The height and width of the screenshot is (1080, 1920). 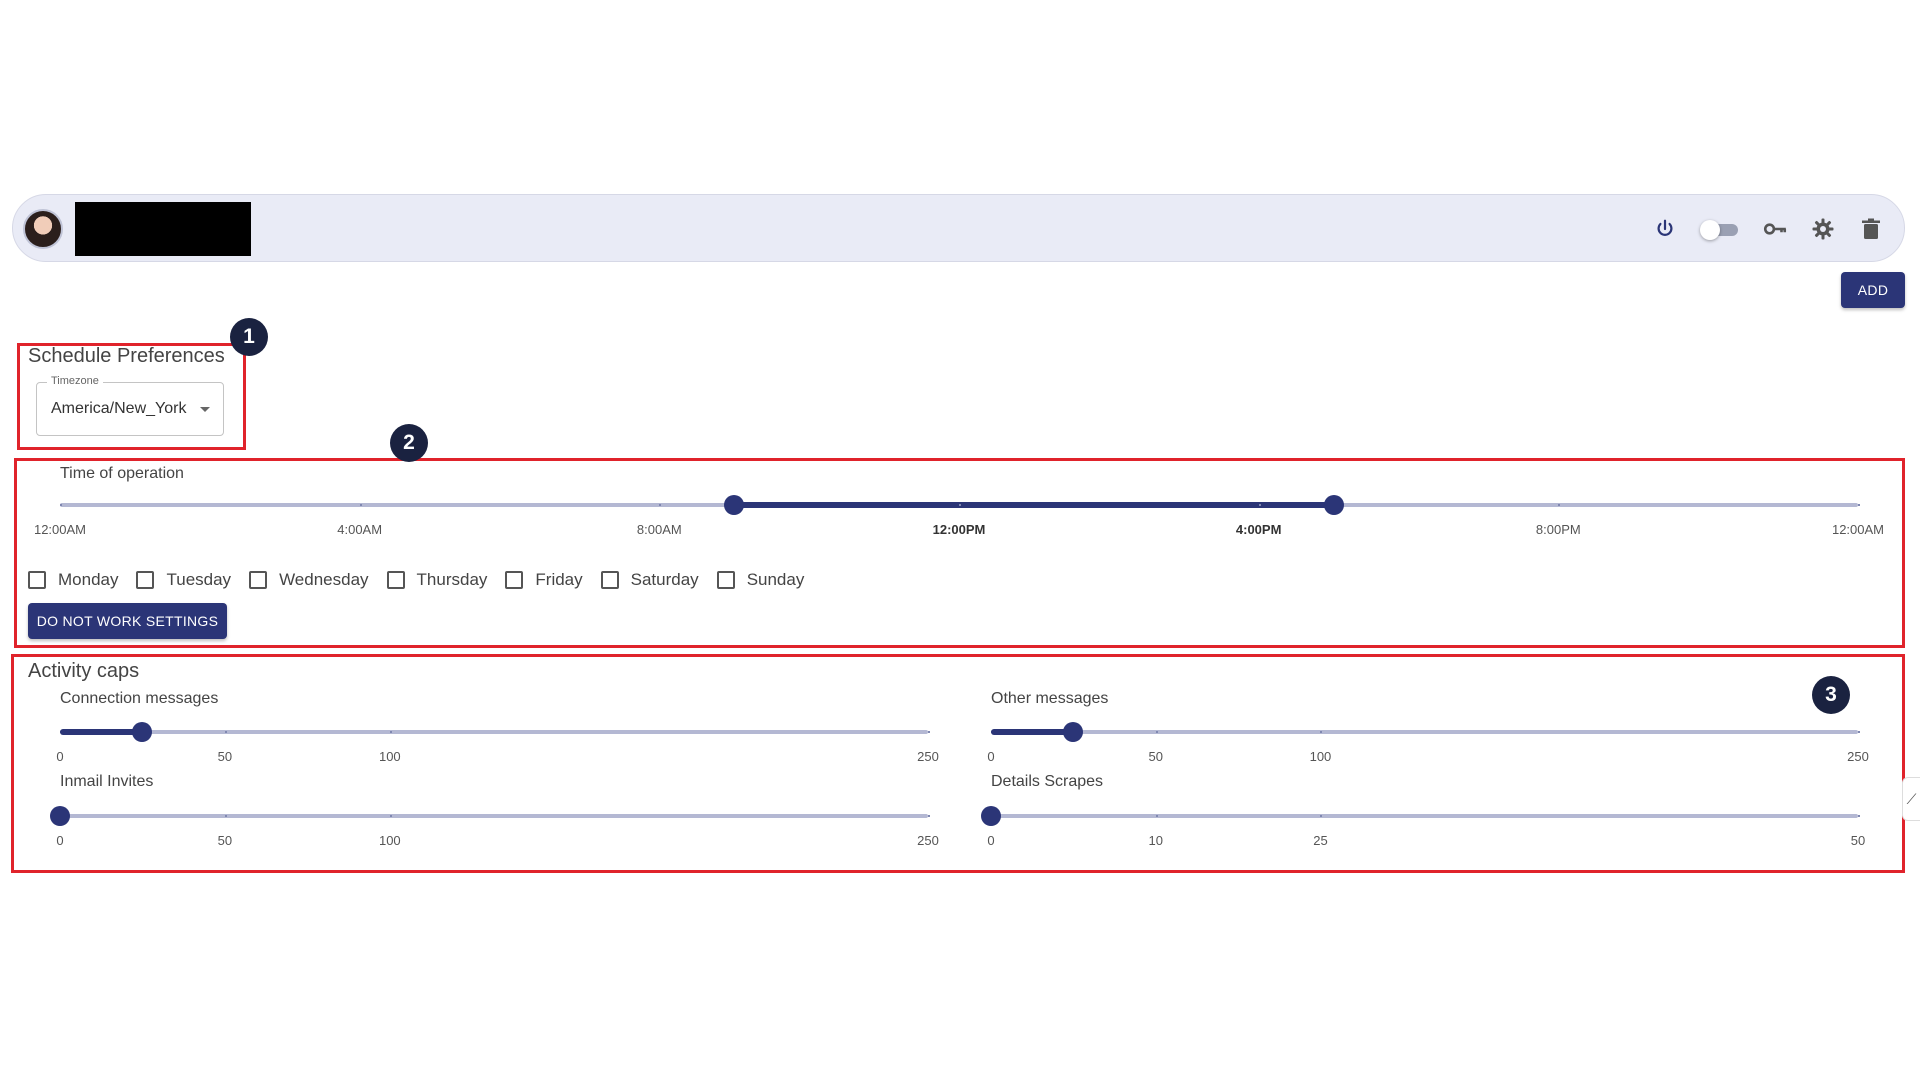 What do you see at coordinates (199, 579) in the screenshot?
I see `day-label: Tuesday` at bounding box center [199, 579].